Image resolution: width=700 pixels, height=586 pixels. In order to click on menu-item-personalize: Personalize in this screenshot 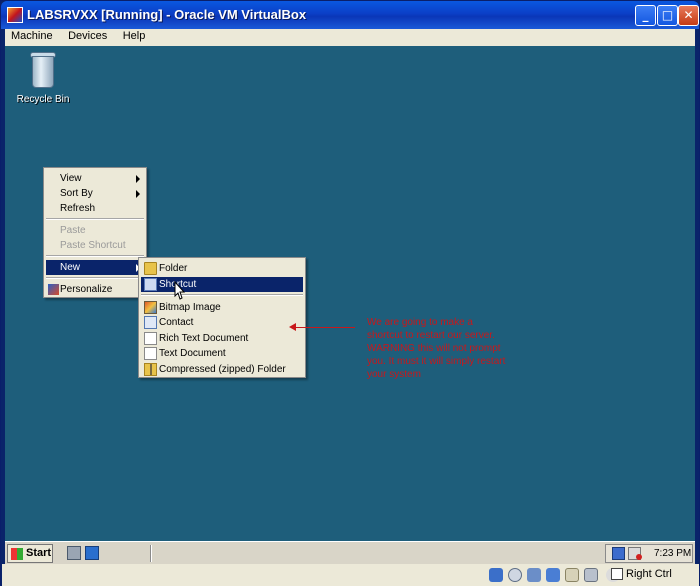, I will do `click(95, 289)`.